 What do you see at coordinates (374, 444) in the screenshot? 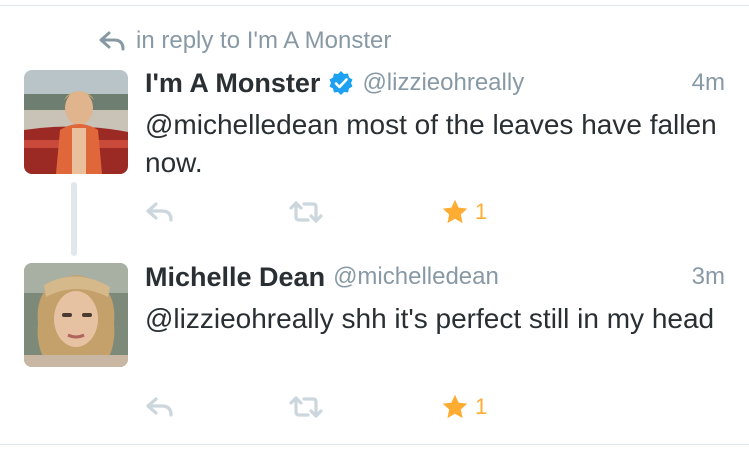
I see `bottom-divider` at bounding box center [374, 444].